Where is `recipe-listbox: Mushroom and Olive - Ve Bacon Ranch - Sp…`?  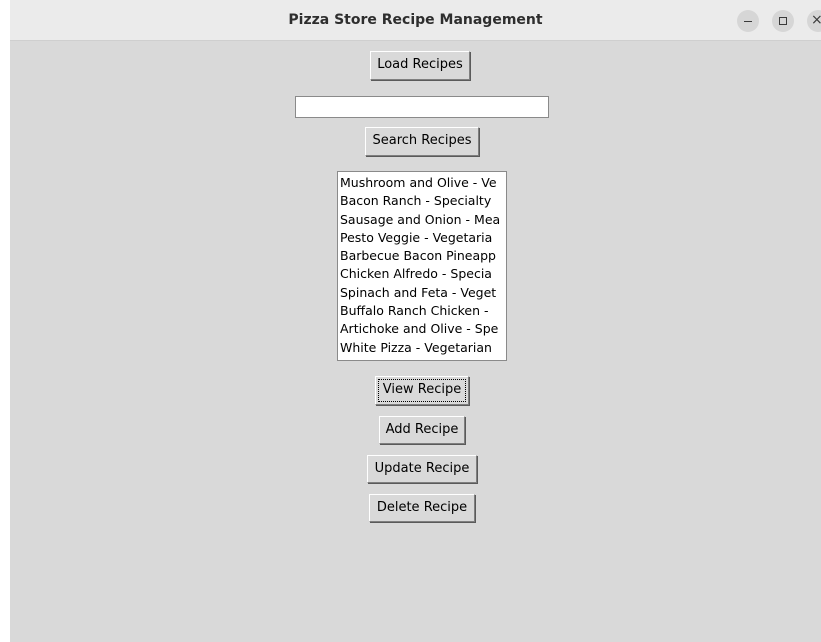
recipe-listbox: Mushroom and Olive - Ve Bacon Ranch - Sp… is located at coordinates (422, 266).